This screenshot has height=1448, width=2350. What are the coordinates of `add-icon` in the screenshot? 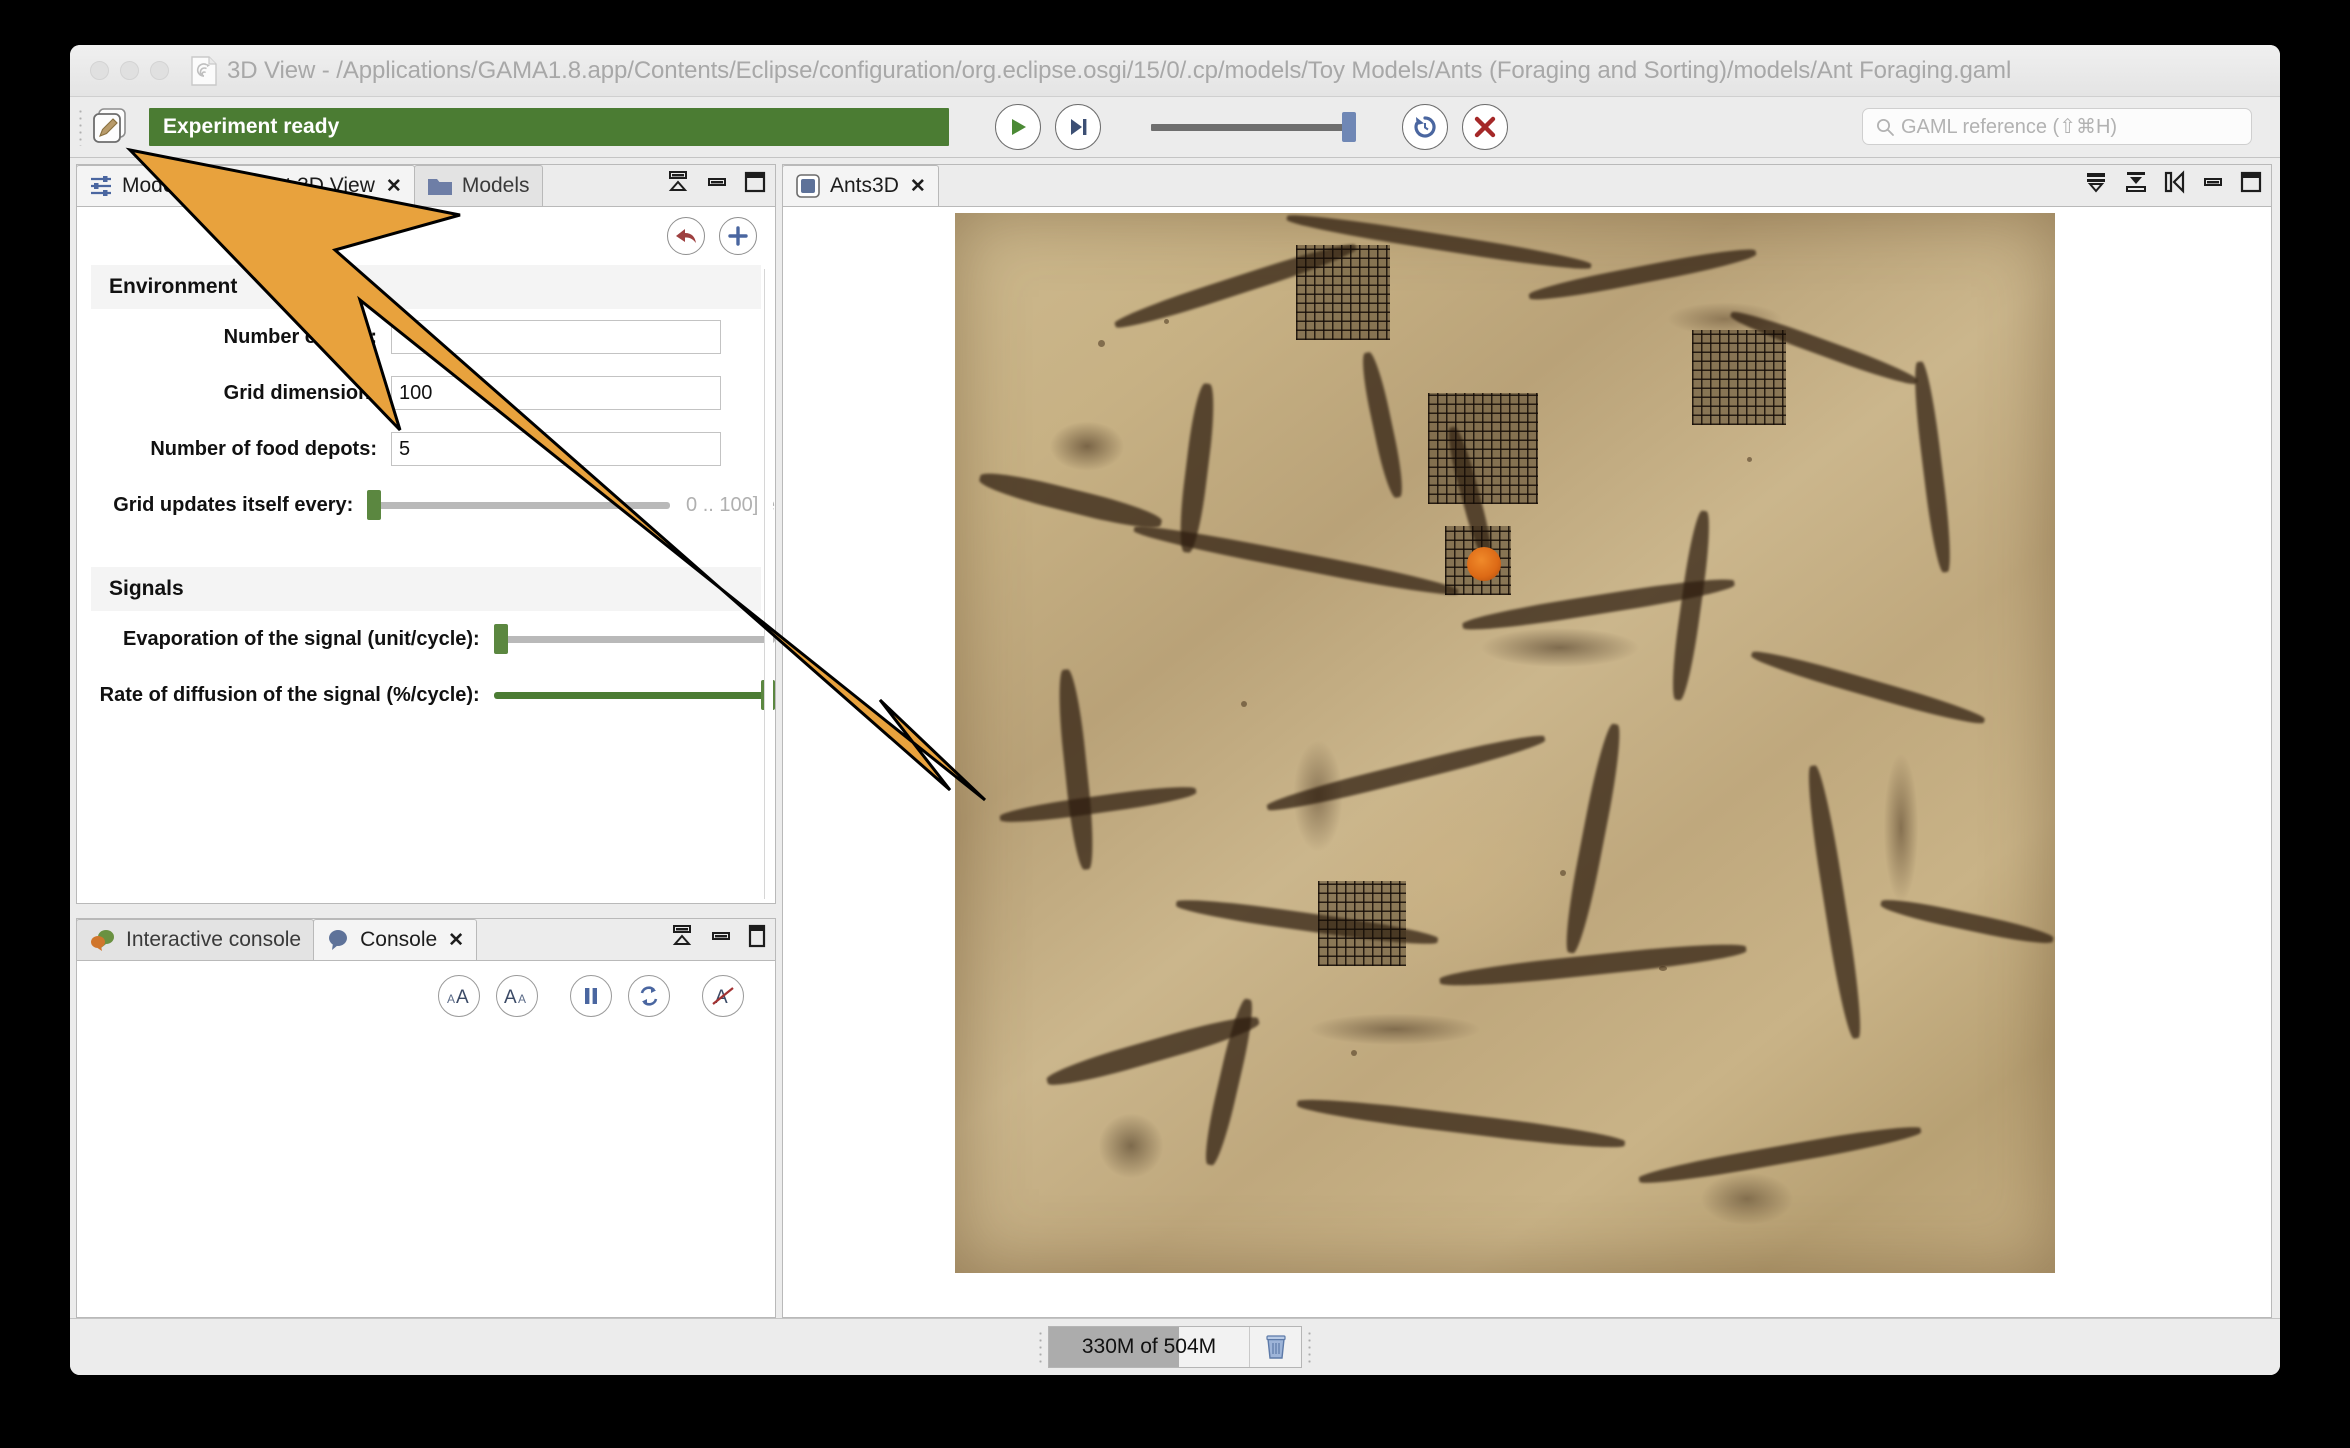 It's located at (738, 236).